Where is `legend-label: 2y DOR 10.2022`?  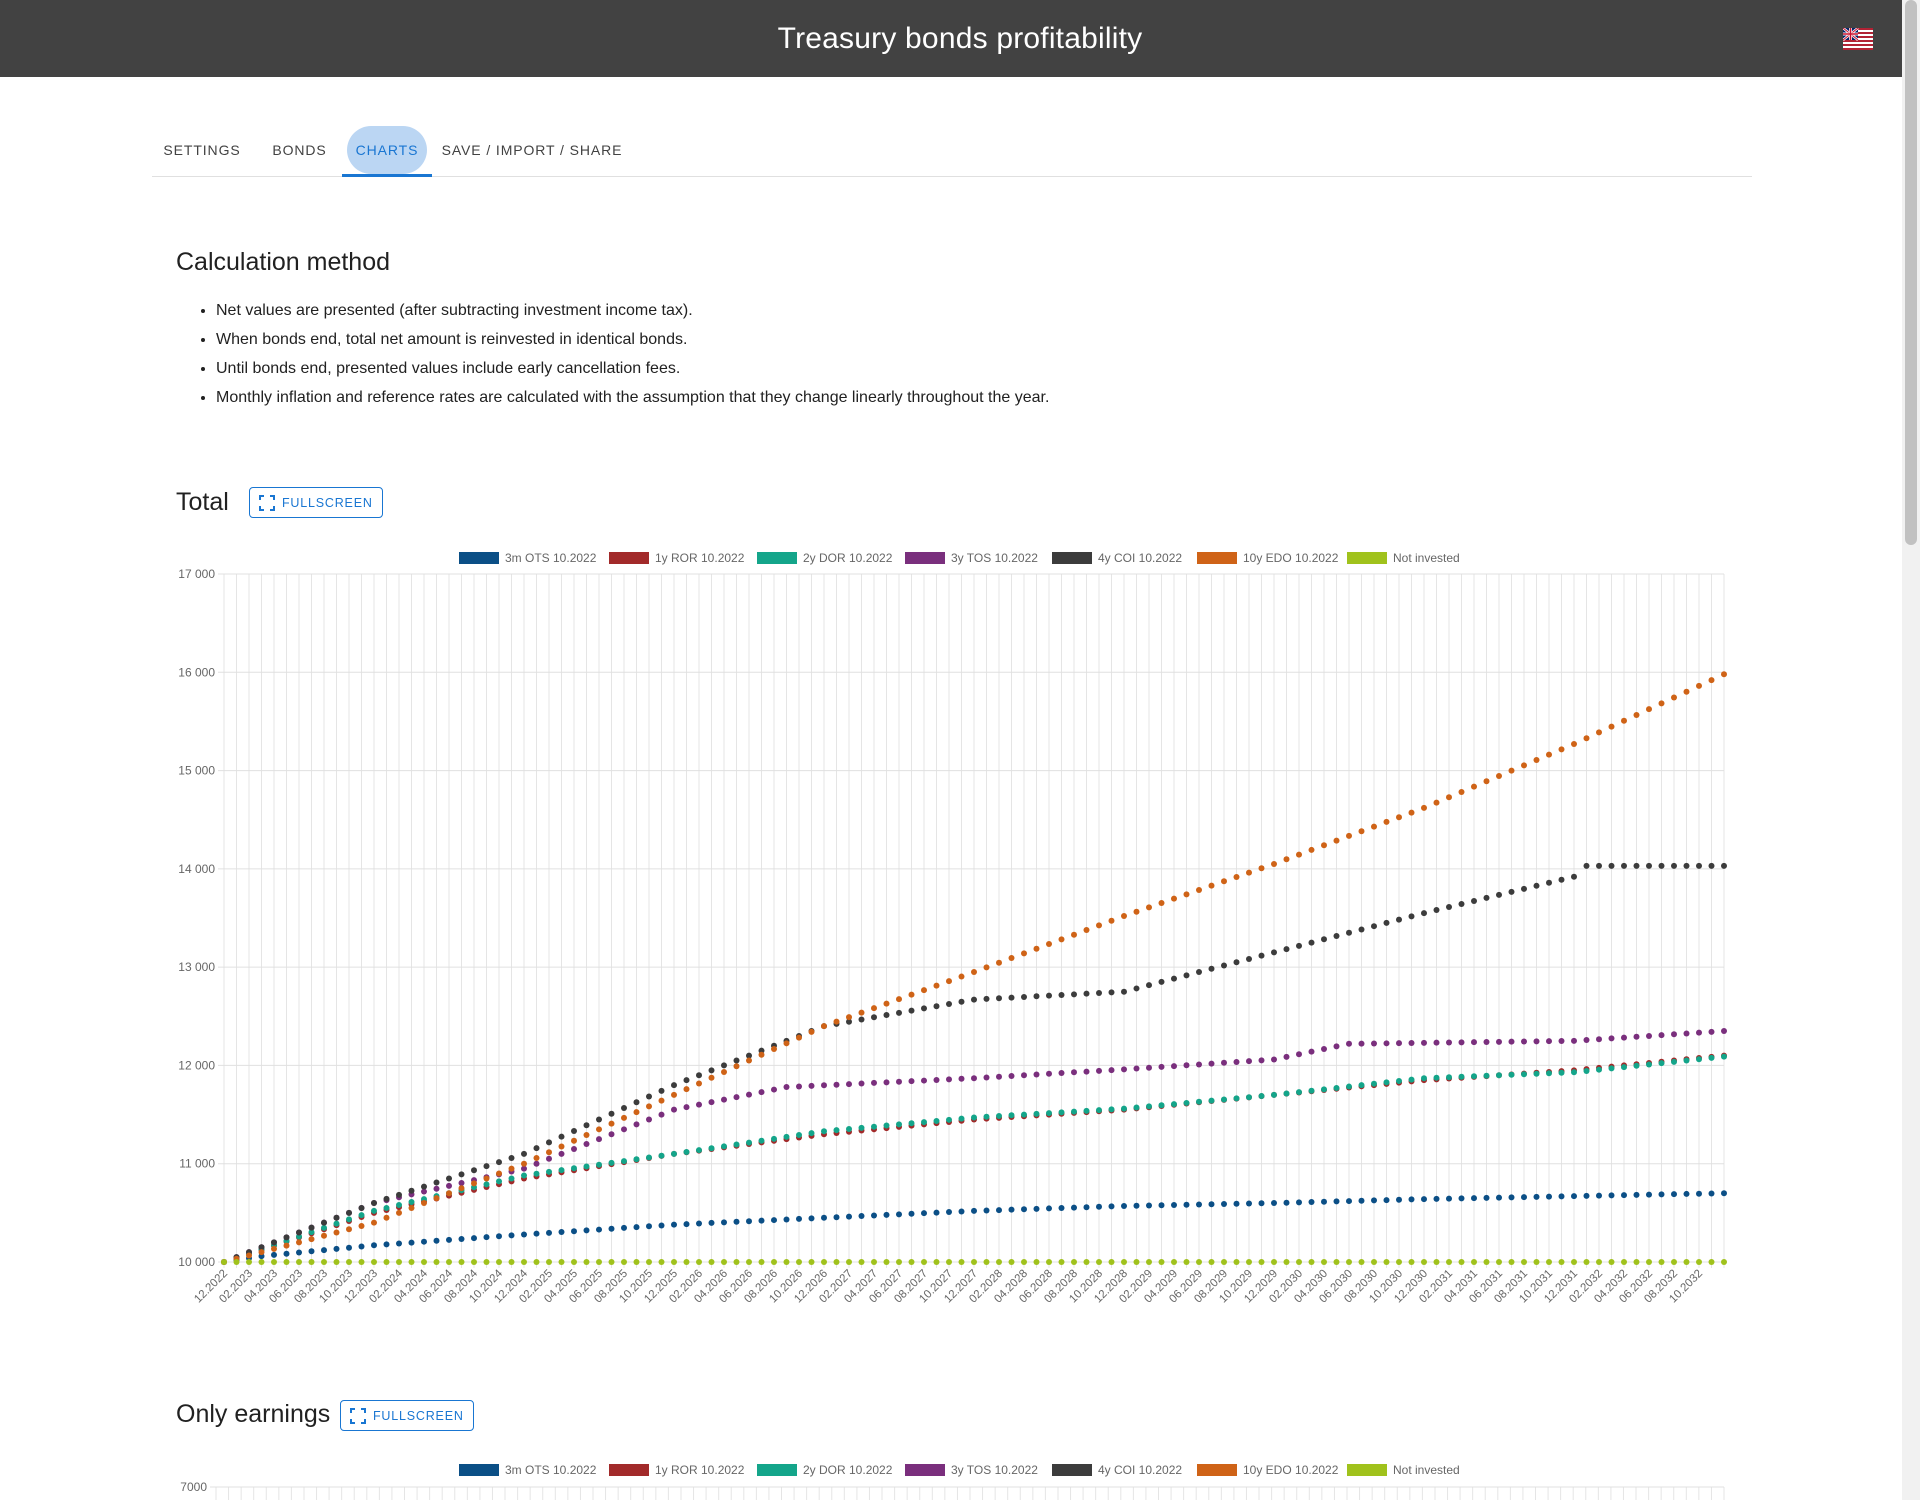 legend-label: 2y DOR 10.2022 is located at coordinates (848, 1470).